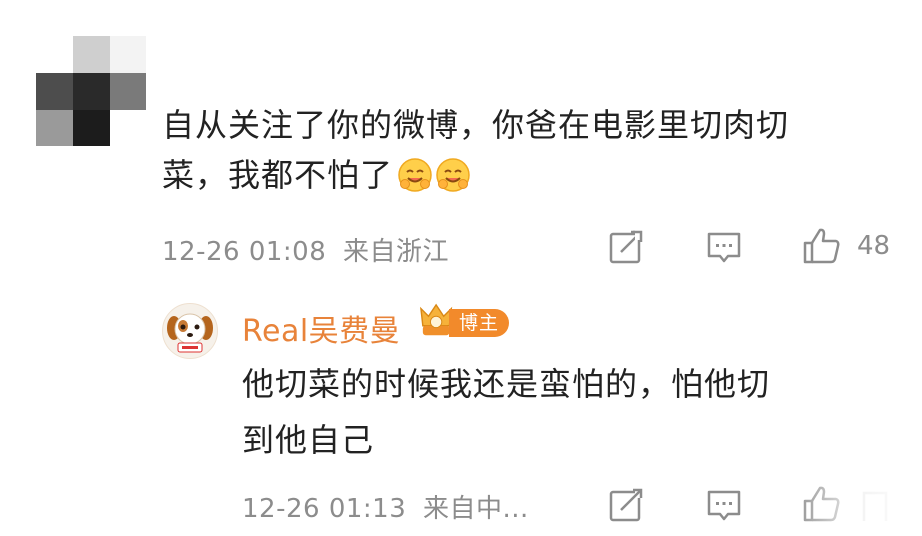 This screenshot has height=536, width=922. What do you see at coordinates (506, 384) in the screenshot?
I see `reply-text-line-1: 他切菜的时候我还是蛮怕的，怕他切` at bounding box center [506, 384].